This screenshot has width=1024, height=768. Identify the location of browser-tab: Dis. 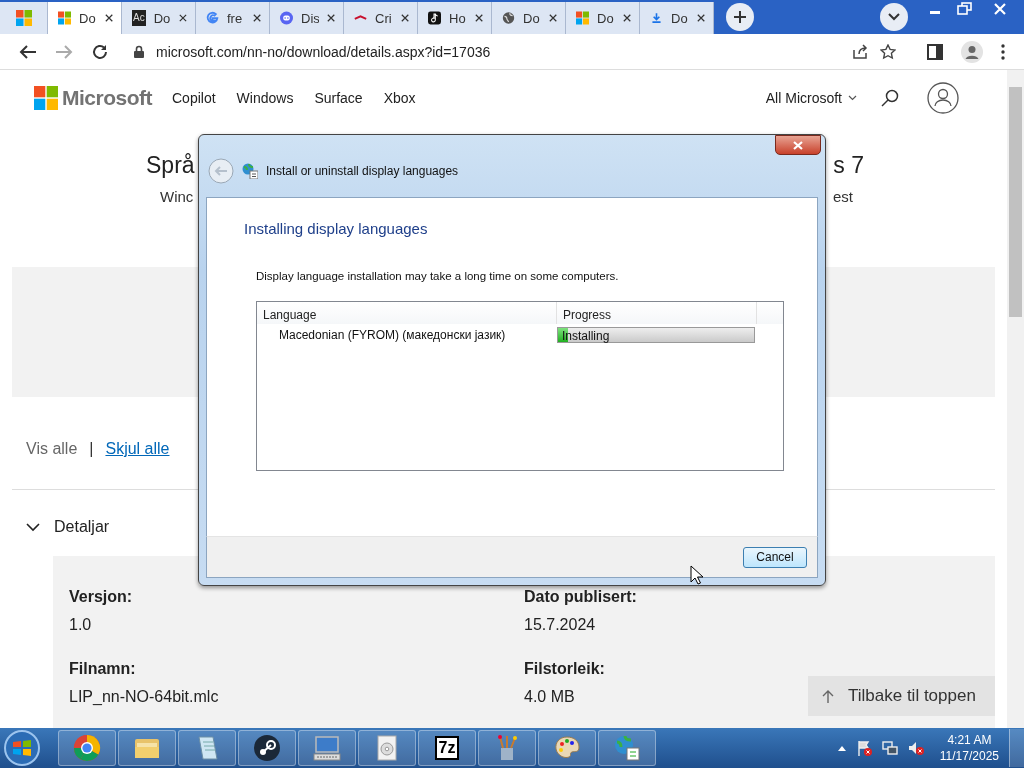
(307, 18).